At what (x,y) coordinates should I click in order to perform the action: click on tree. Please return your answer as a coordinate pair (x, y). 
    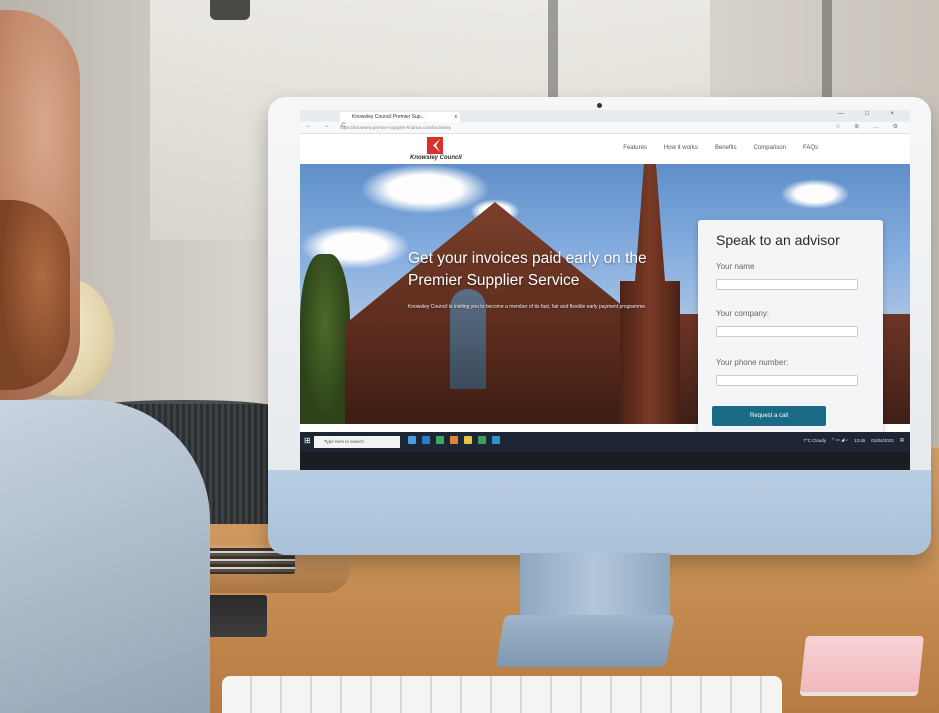
    Looking at the image, I should click on (325, 339).